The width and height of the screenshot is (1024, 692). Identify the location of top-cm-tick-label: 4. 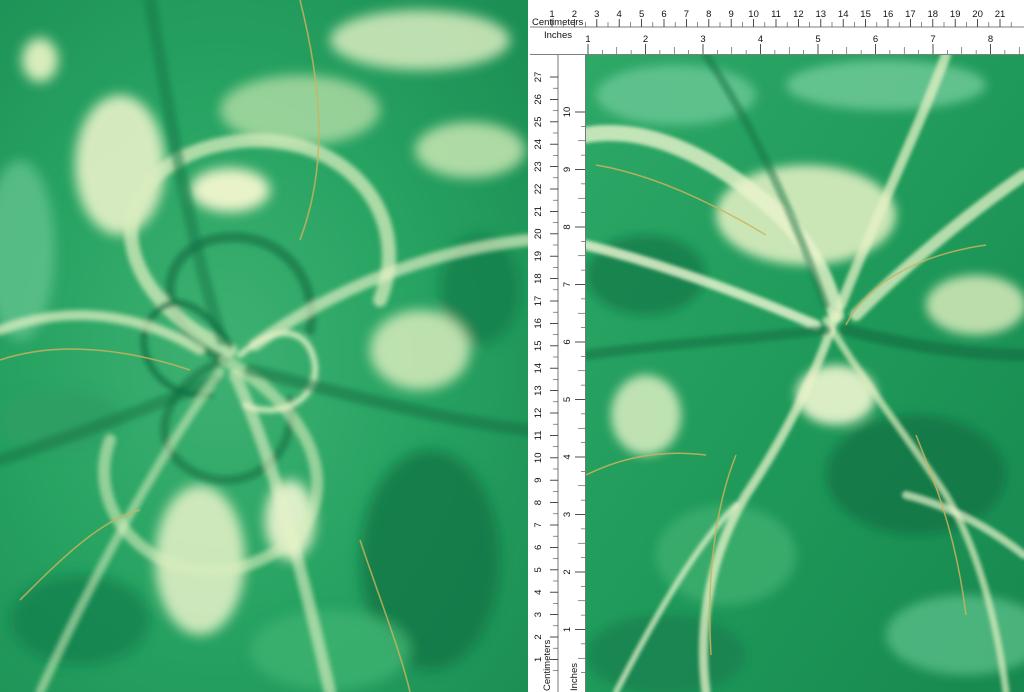
(619, 14).